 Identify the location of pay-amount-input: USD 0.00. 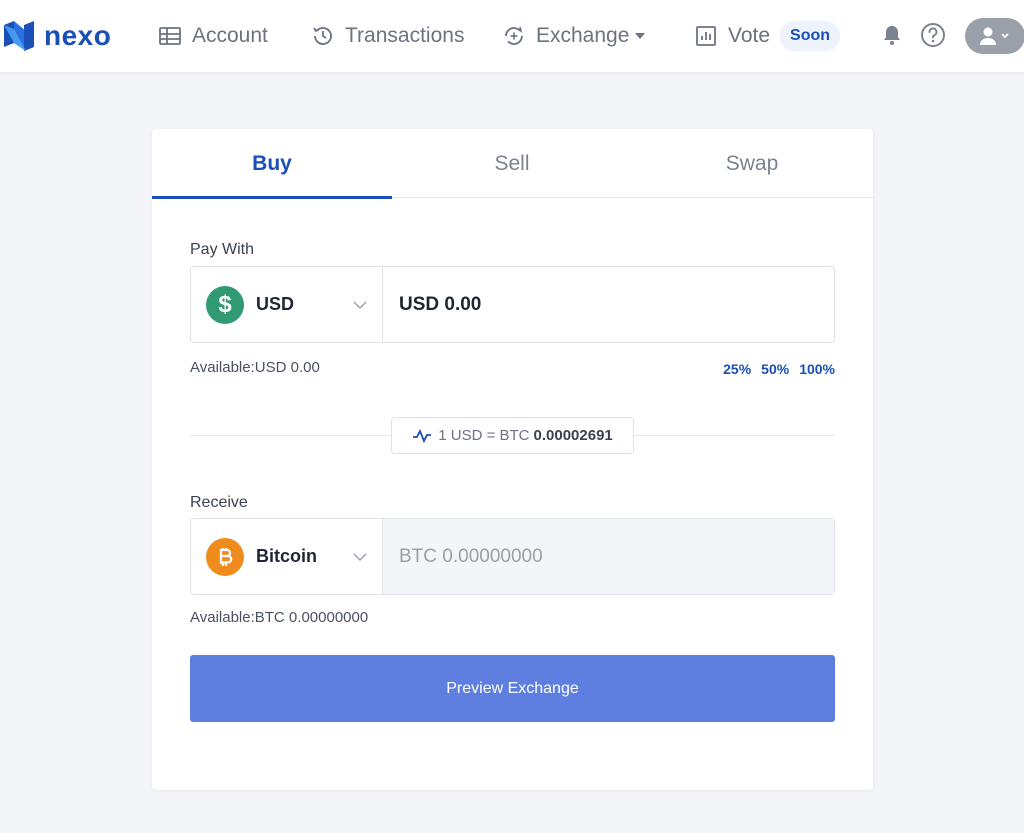
(608, 304).